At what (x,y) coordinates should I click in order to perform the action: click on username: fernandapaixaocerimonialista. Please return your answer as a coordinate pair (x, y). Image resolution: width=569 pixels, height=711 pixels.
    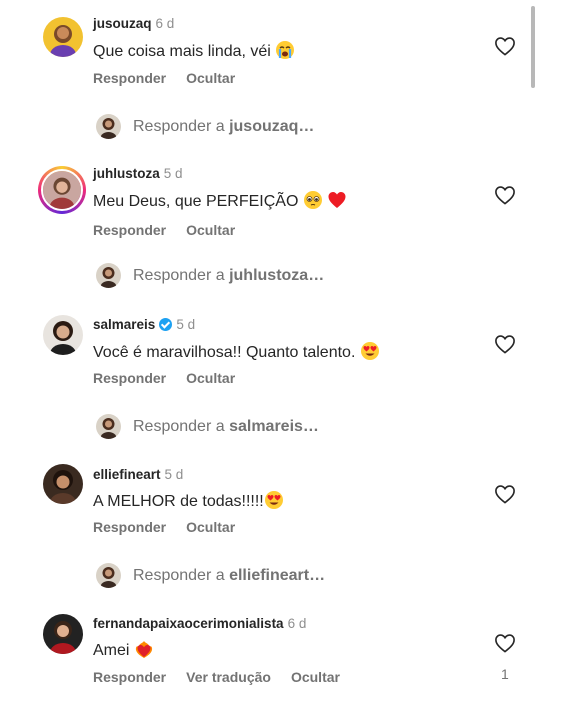
    Looking at the image, I should click on (188, 623).